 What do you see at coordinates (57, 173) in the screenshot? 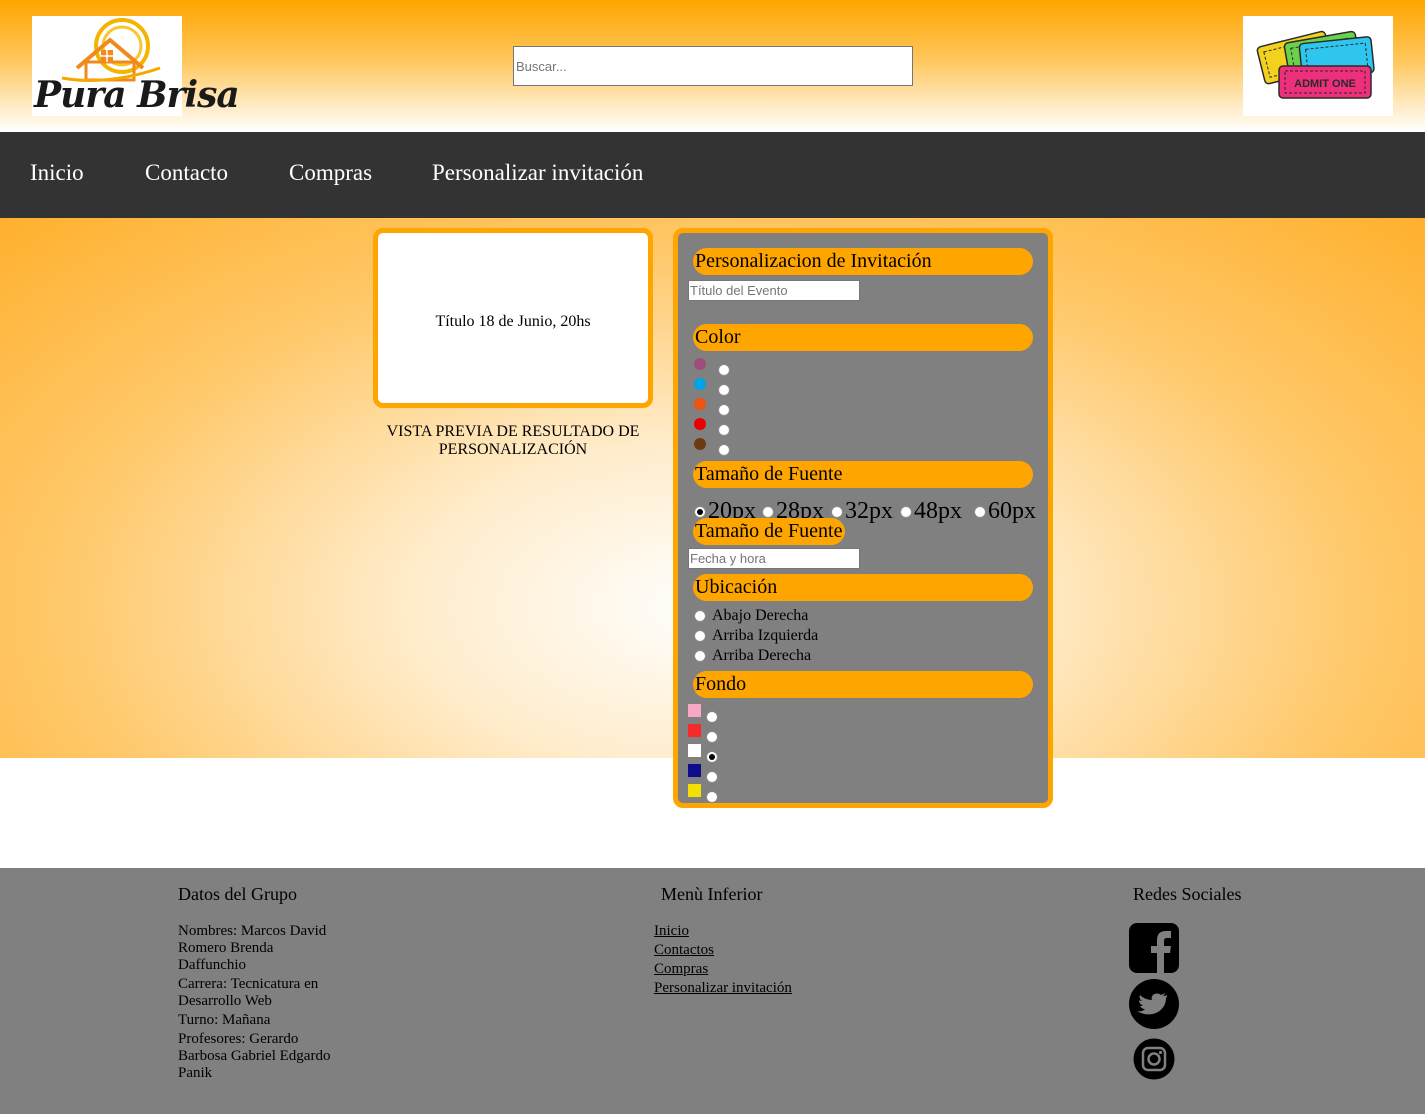
I see `nav-item-inicio: Inicio` at bounding box center [57, 173].